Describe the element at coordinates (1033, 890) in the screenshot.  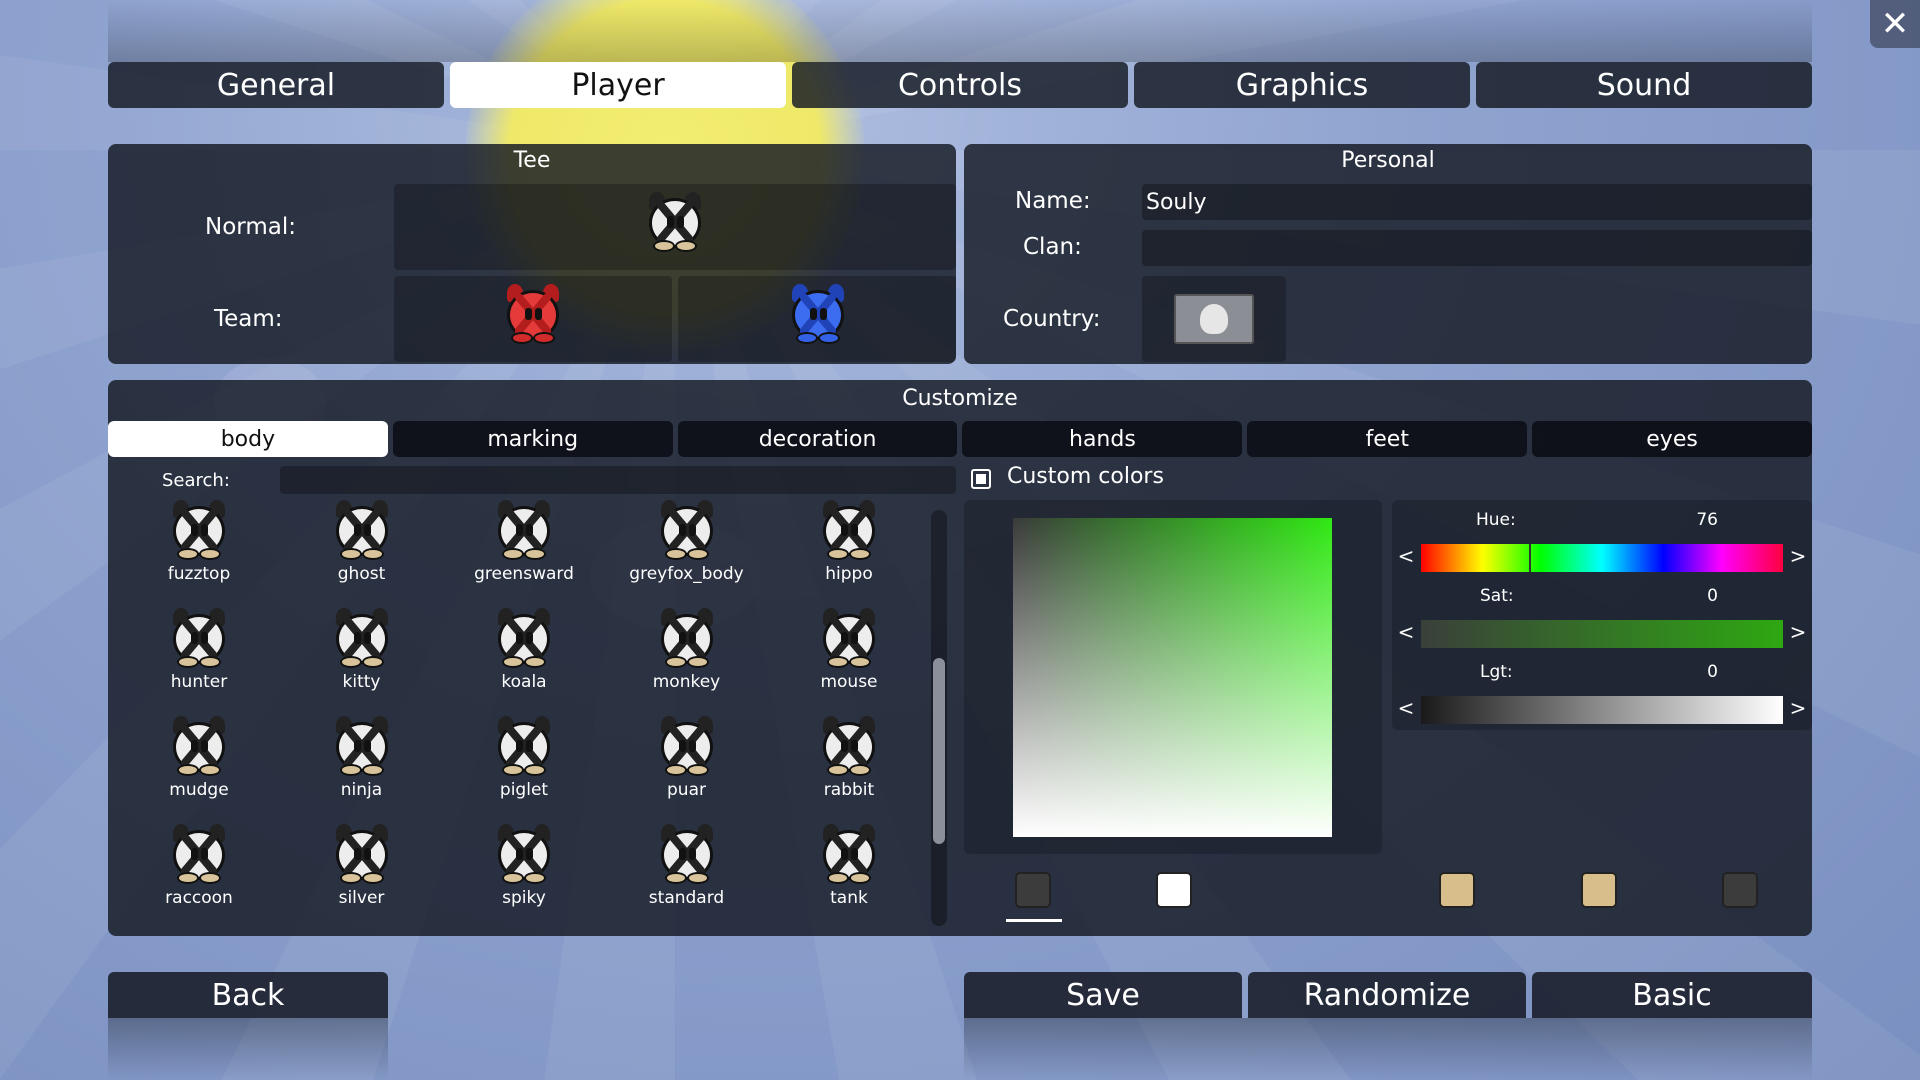
I see `color-swatch-body` at that location.